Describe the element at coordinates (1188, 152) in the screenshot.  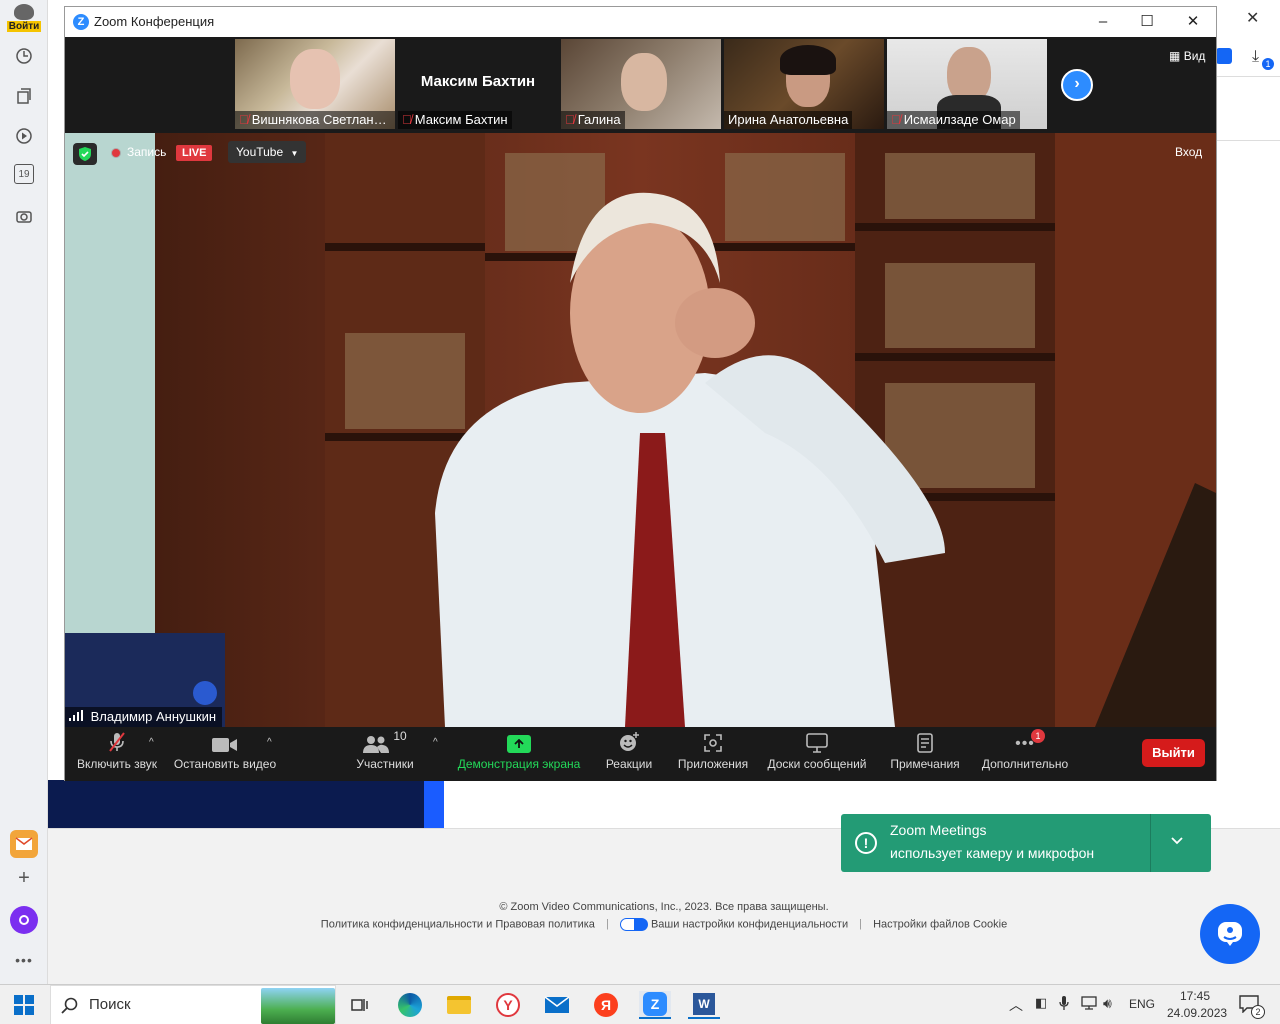
I see `sign-in-link: Вход` at that location.